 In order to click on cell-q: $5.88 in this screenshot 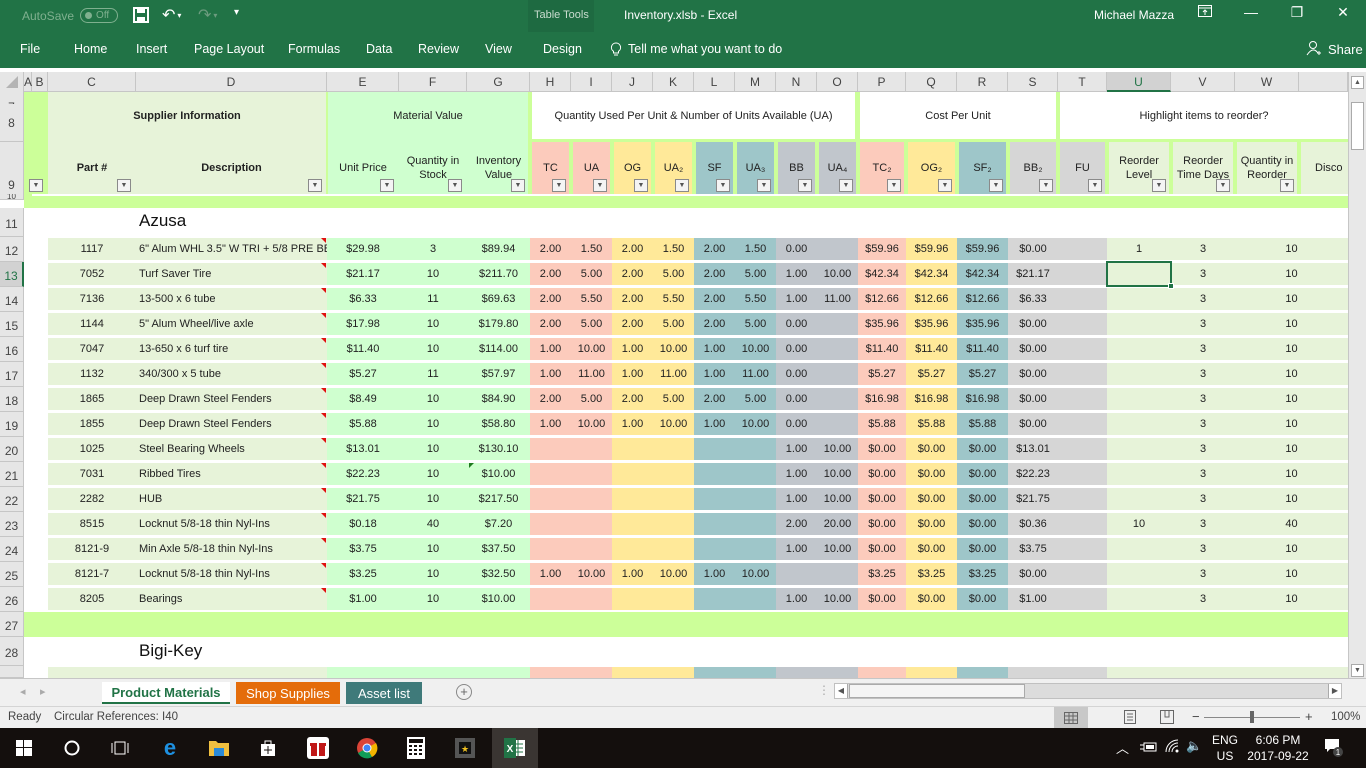, I will do `click(931, 424)`.